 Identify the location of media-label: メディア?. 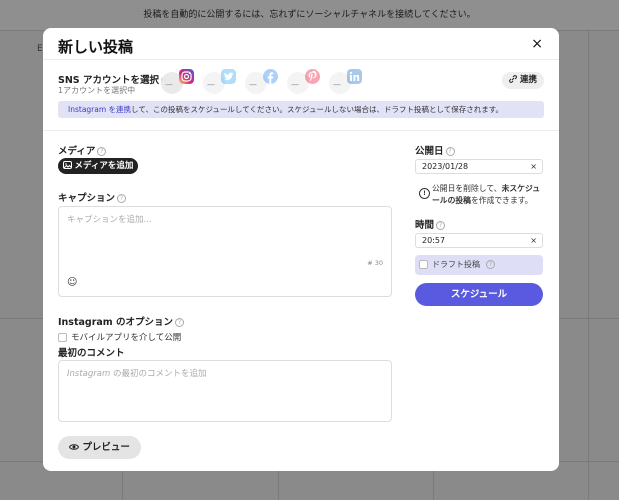
(82, 150).